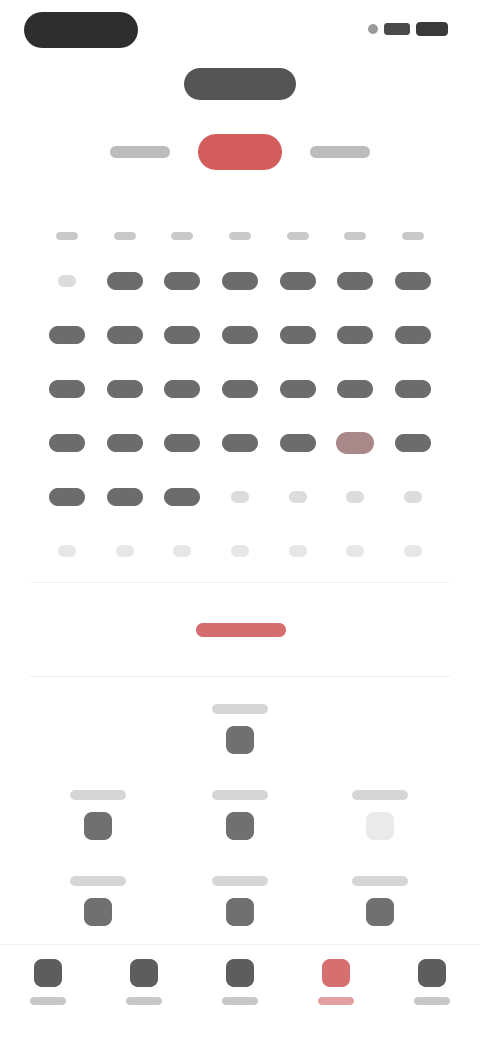 The width and height of the screenshot is (480, 1040). What do you see at coordinates (336, 982) in the screenshot?
I see `tab-4-active` at bounding box center [336, 982].